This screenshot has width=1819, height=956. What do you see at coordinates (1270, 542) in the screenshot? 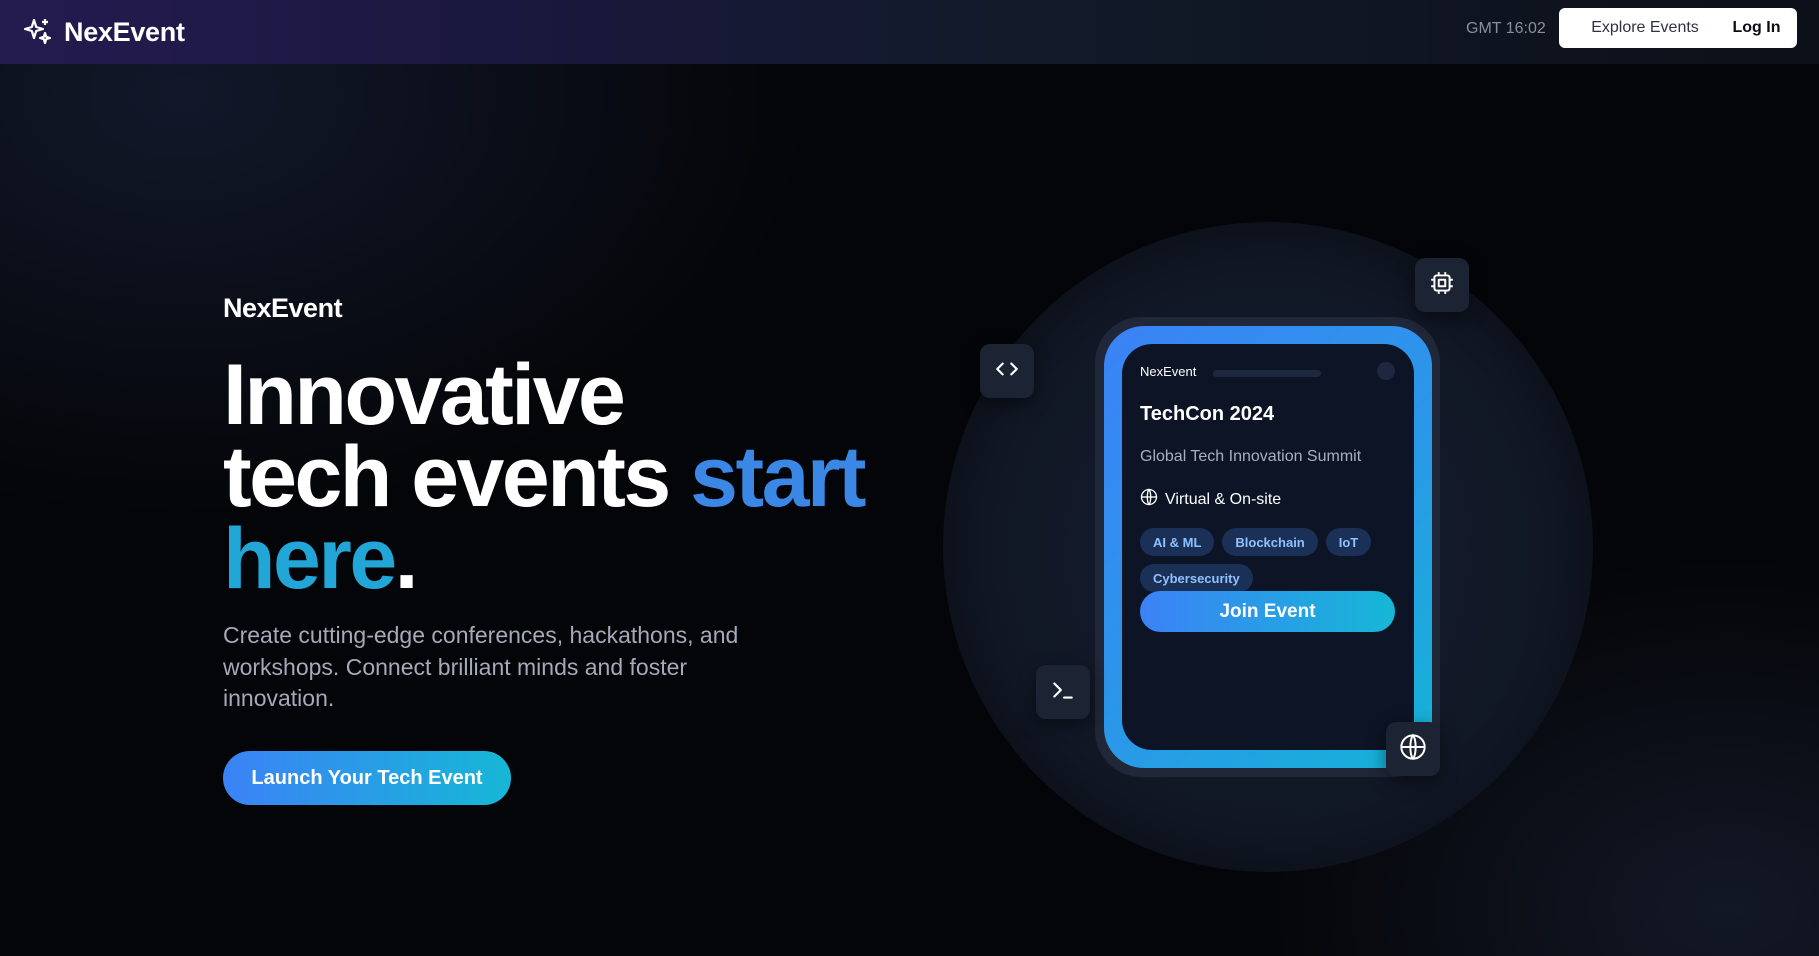
I see `tag-blockchain: Blockchain` at bounding box center [1270, 542].